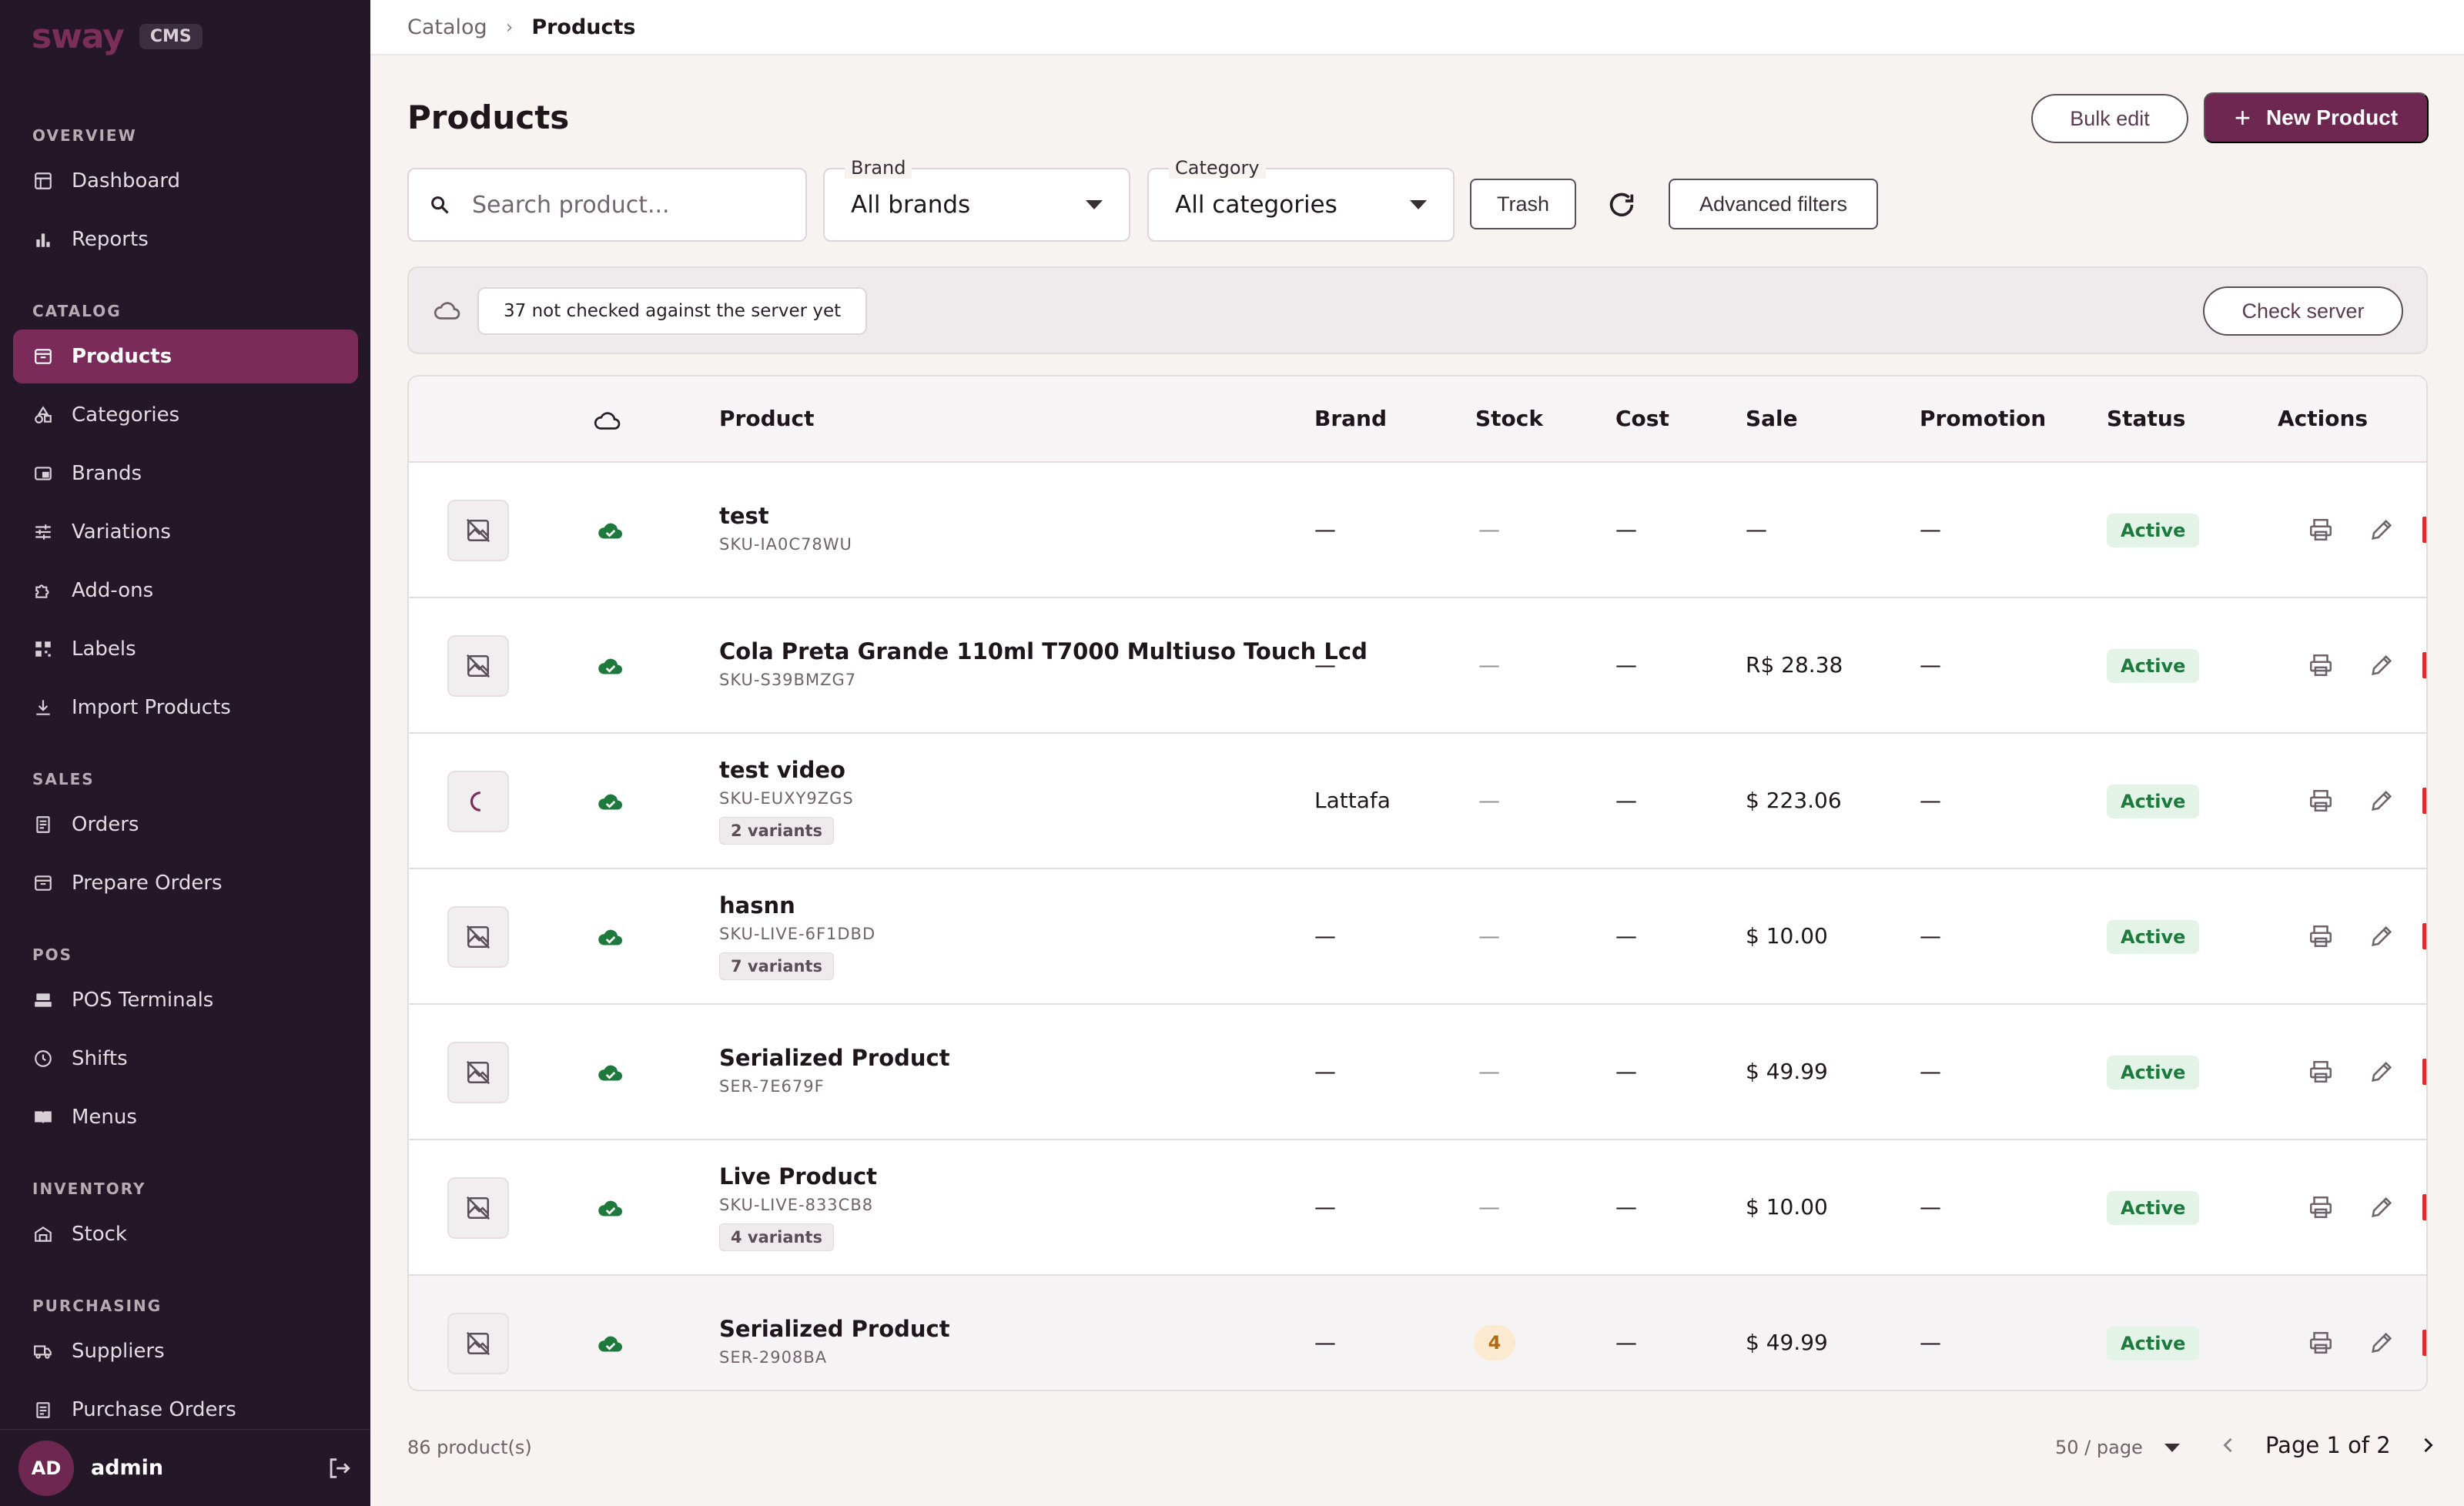  What do you see at coordinates (1494, 1342) in the screenshot?
I see `stock-badge: 4` at bounding box center [1494, 1342].